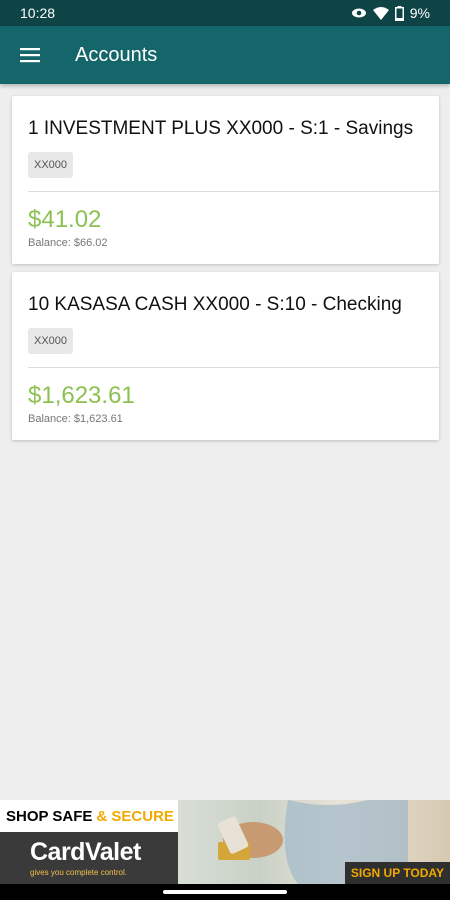  I want to click on available-amount: $1,623.61, so click(81, 395).